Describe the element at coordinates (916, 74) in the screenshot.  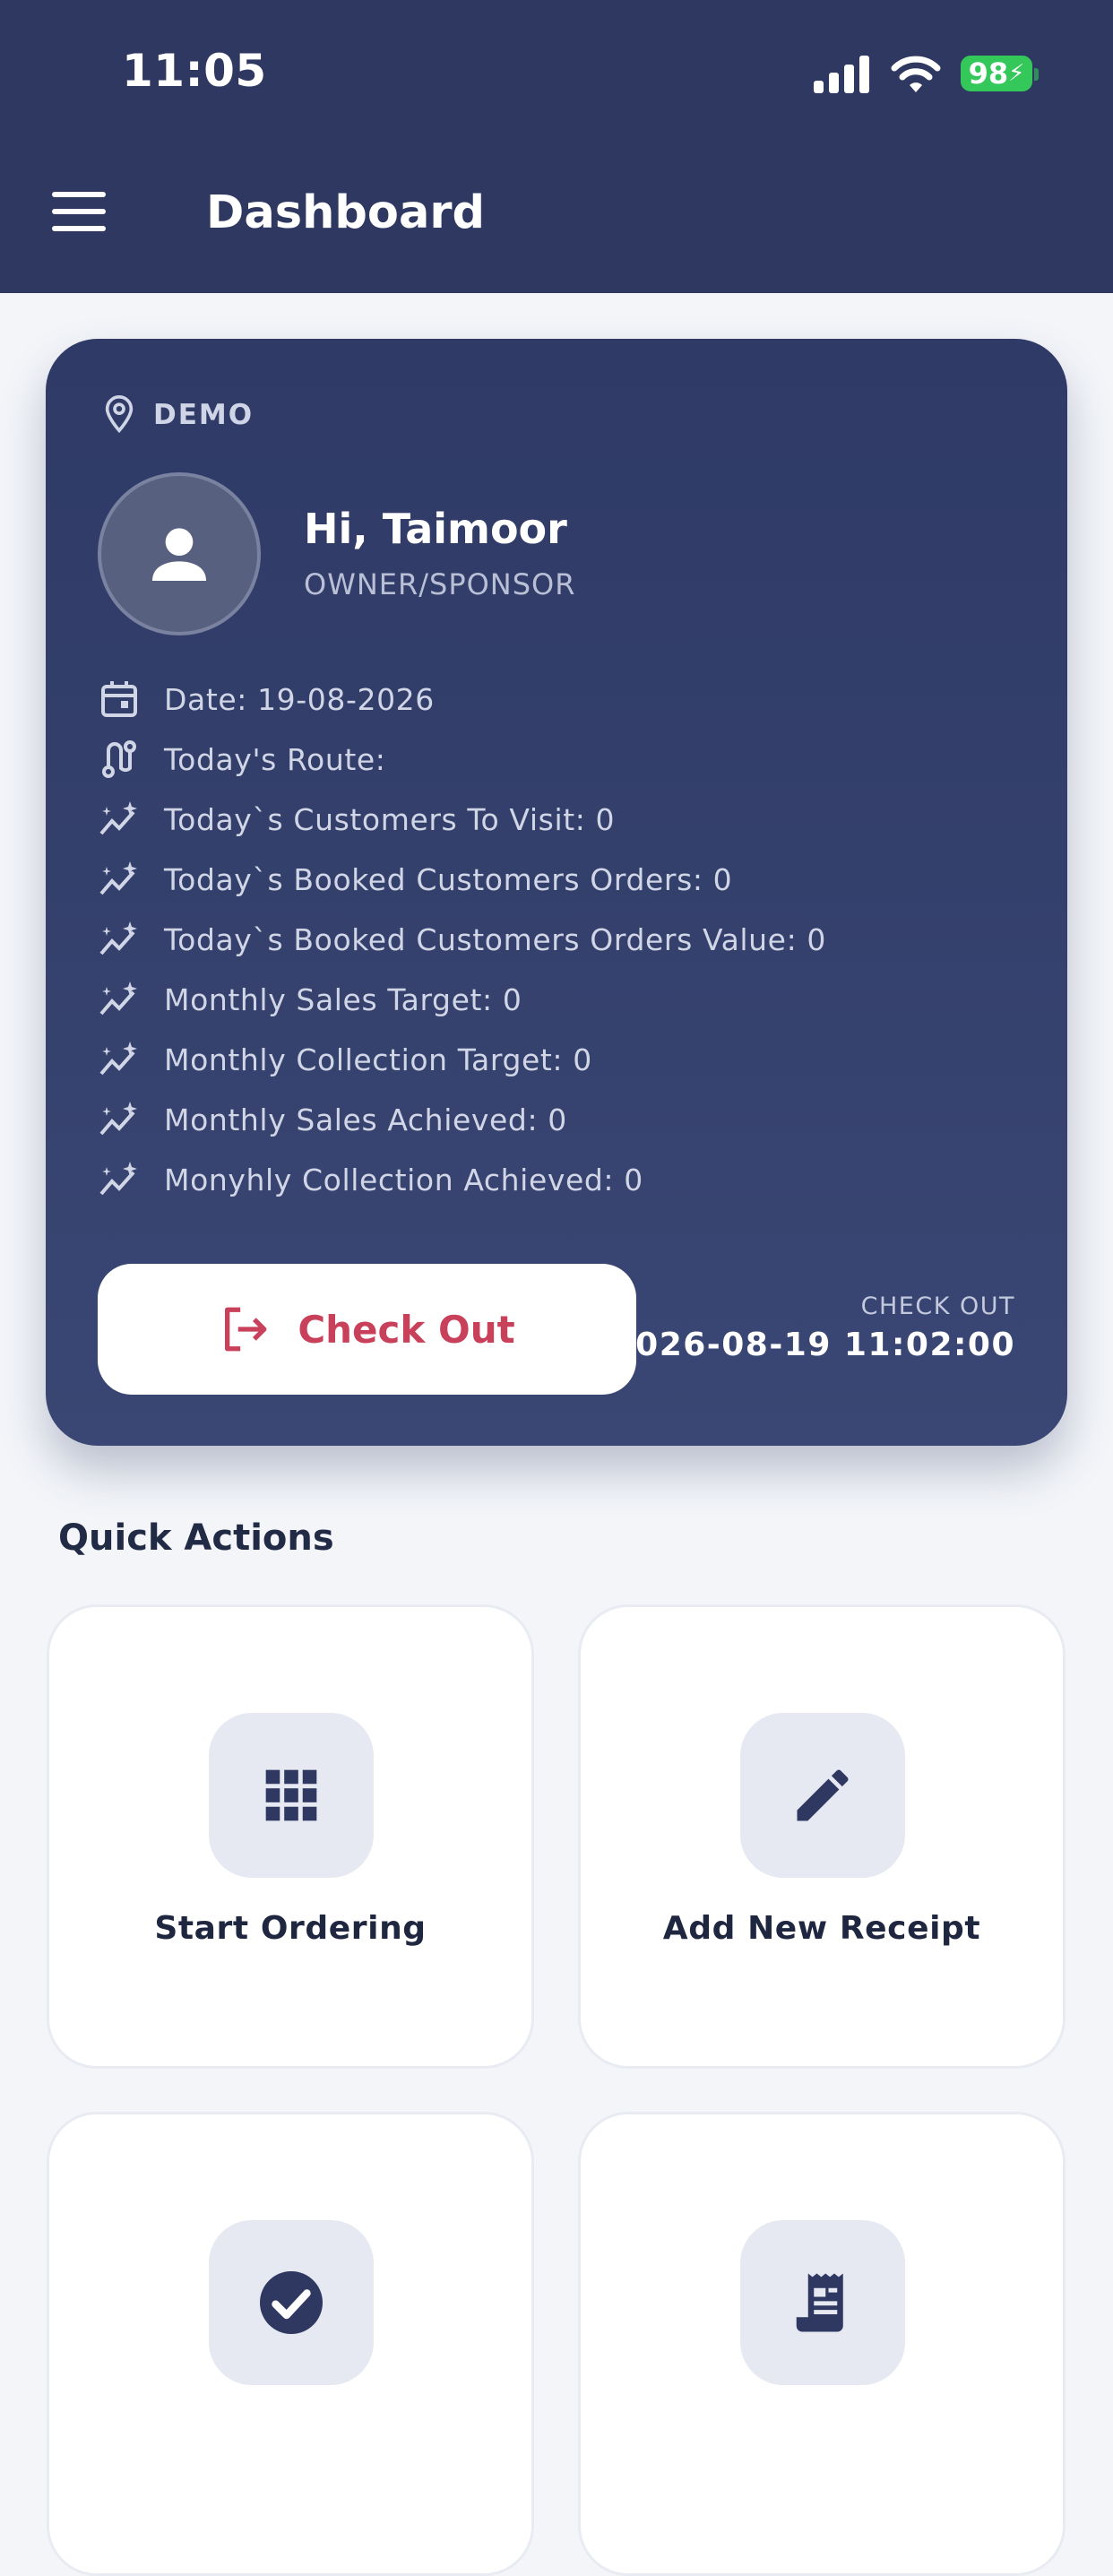
I see `wifi-icon` at that location.